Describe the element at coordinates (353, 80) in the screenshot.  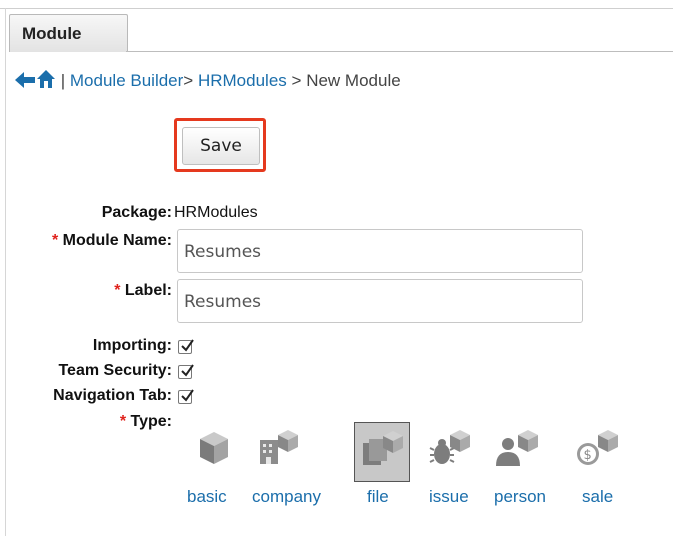
I see `breadcrumb-current: New Module` at that location.